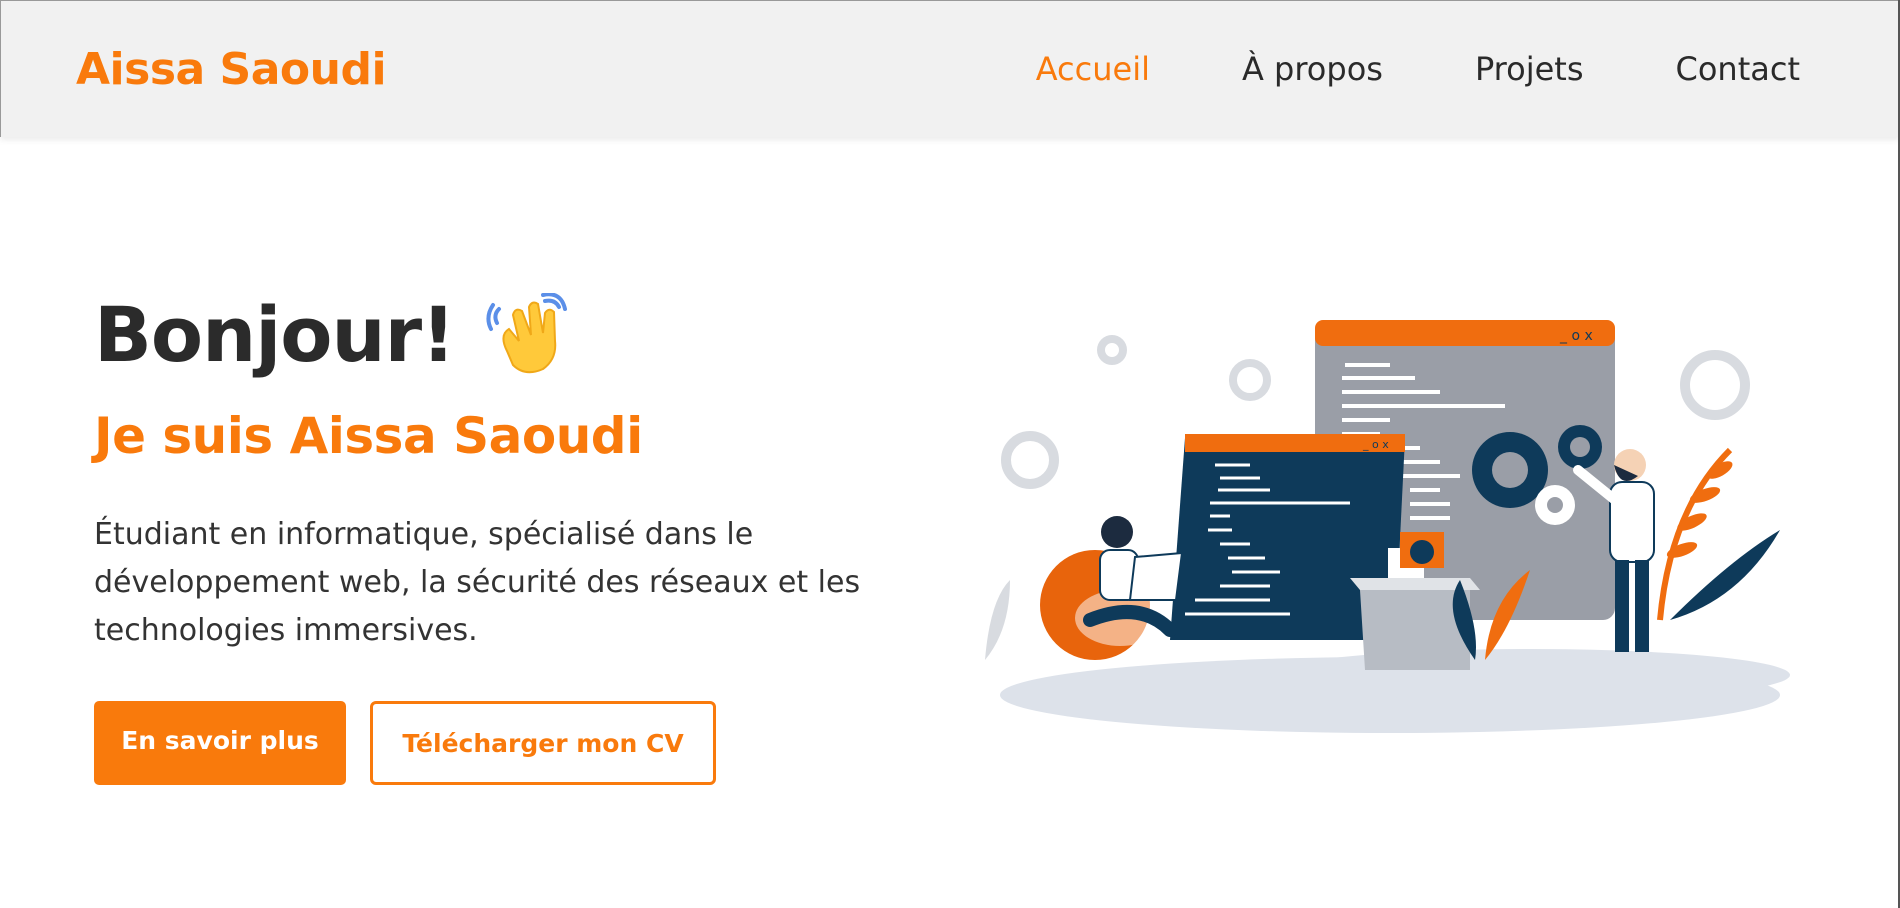  I want to click on person-with-laptop, so click(1112, 588).